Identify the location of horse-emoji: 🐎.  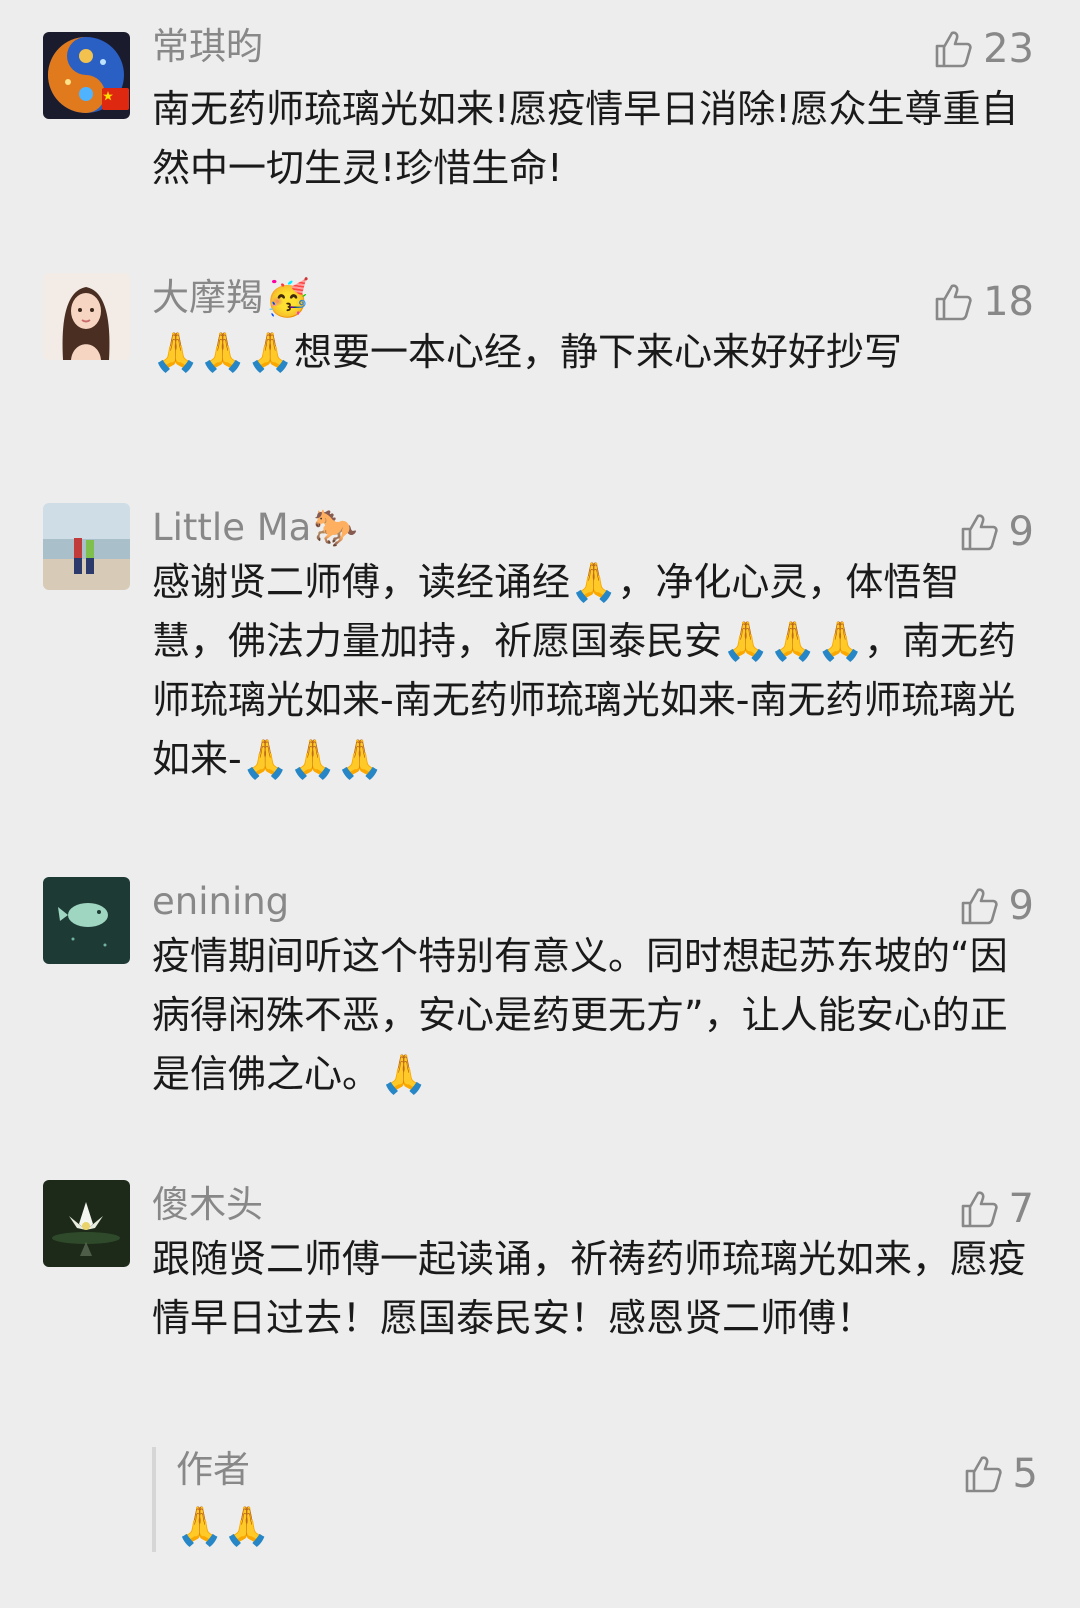
(336, 528).